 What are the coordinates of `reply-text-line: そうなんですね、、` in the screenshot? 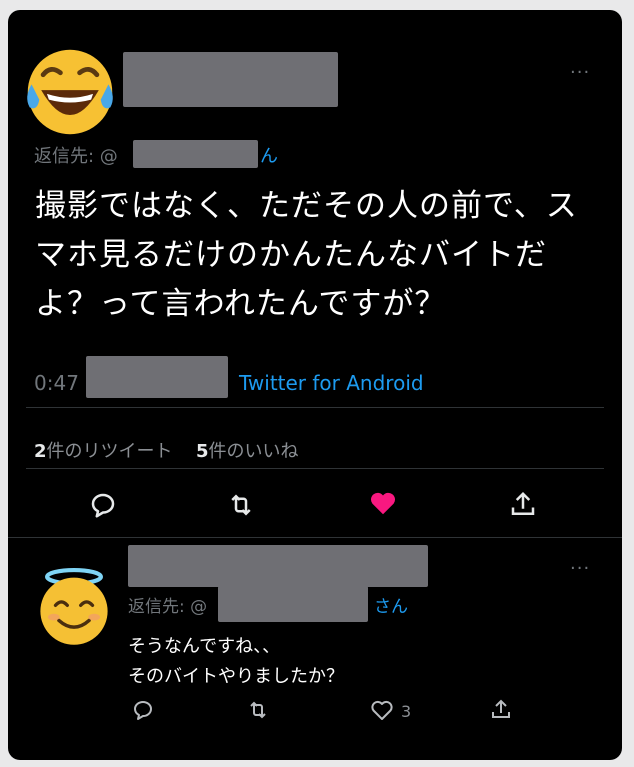 It's located at (204, 646).